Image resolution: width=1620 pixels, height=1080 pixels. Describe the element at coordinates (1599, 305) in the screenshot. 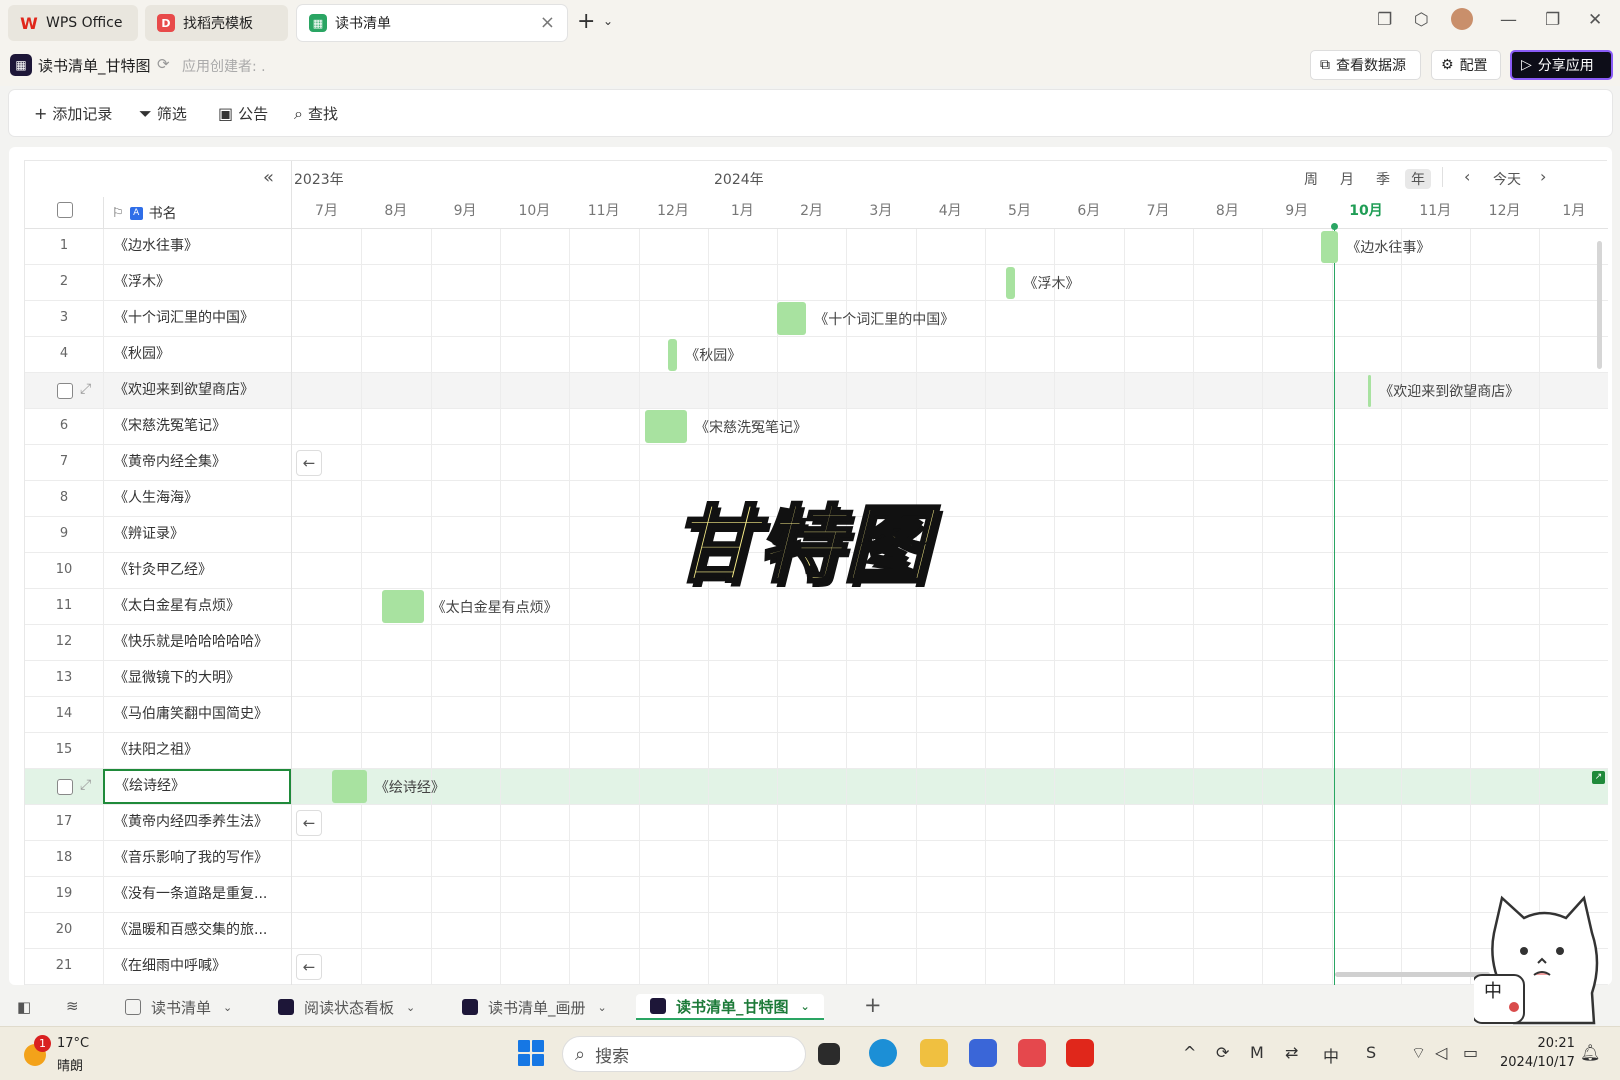

I see `vertical-scrollbar` at that location.